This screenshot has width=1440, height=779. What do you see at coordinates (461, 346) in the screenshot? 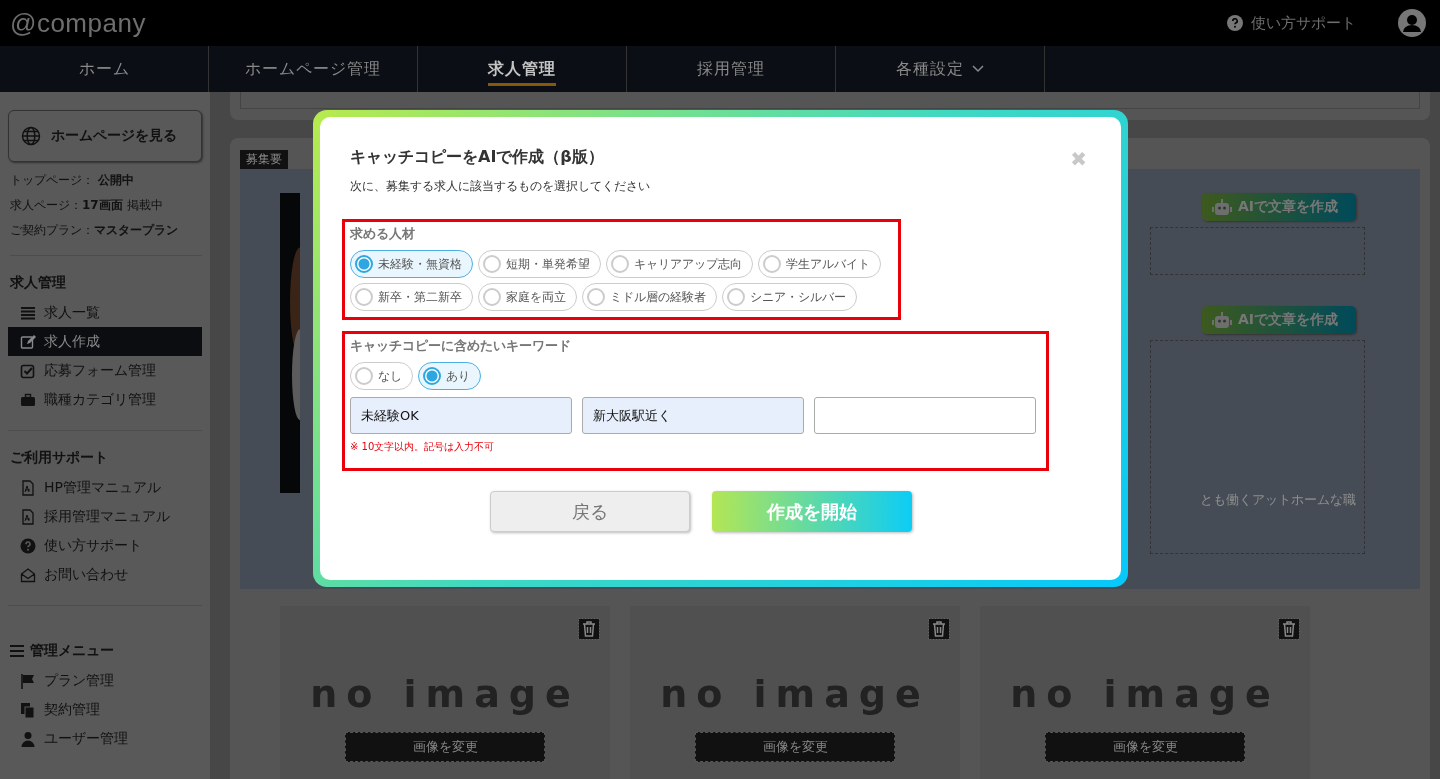
I see `group-label: キャッチコピーに含めたいキーワード` at bounding box center [461, 346].